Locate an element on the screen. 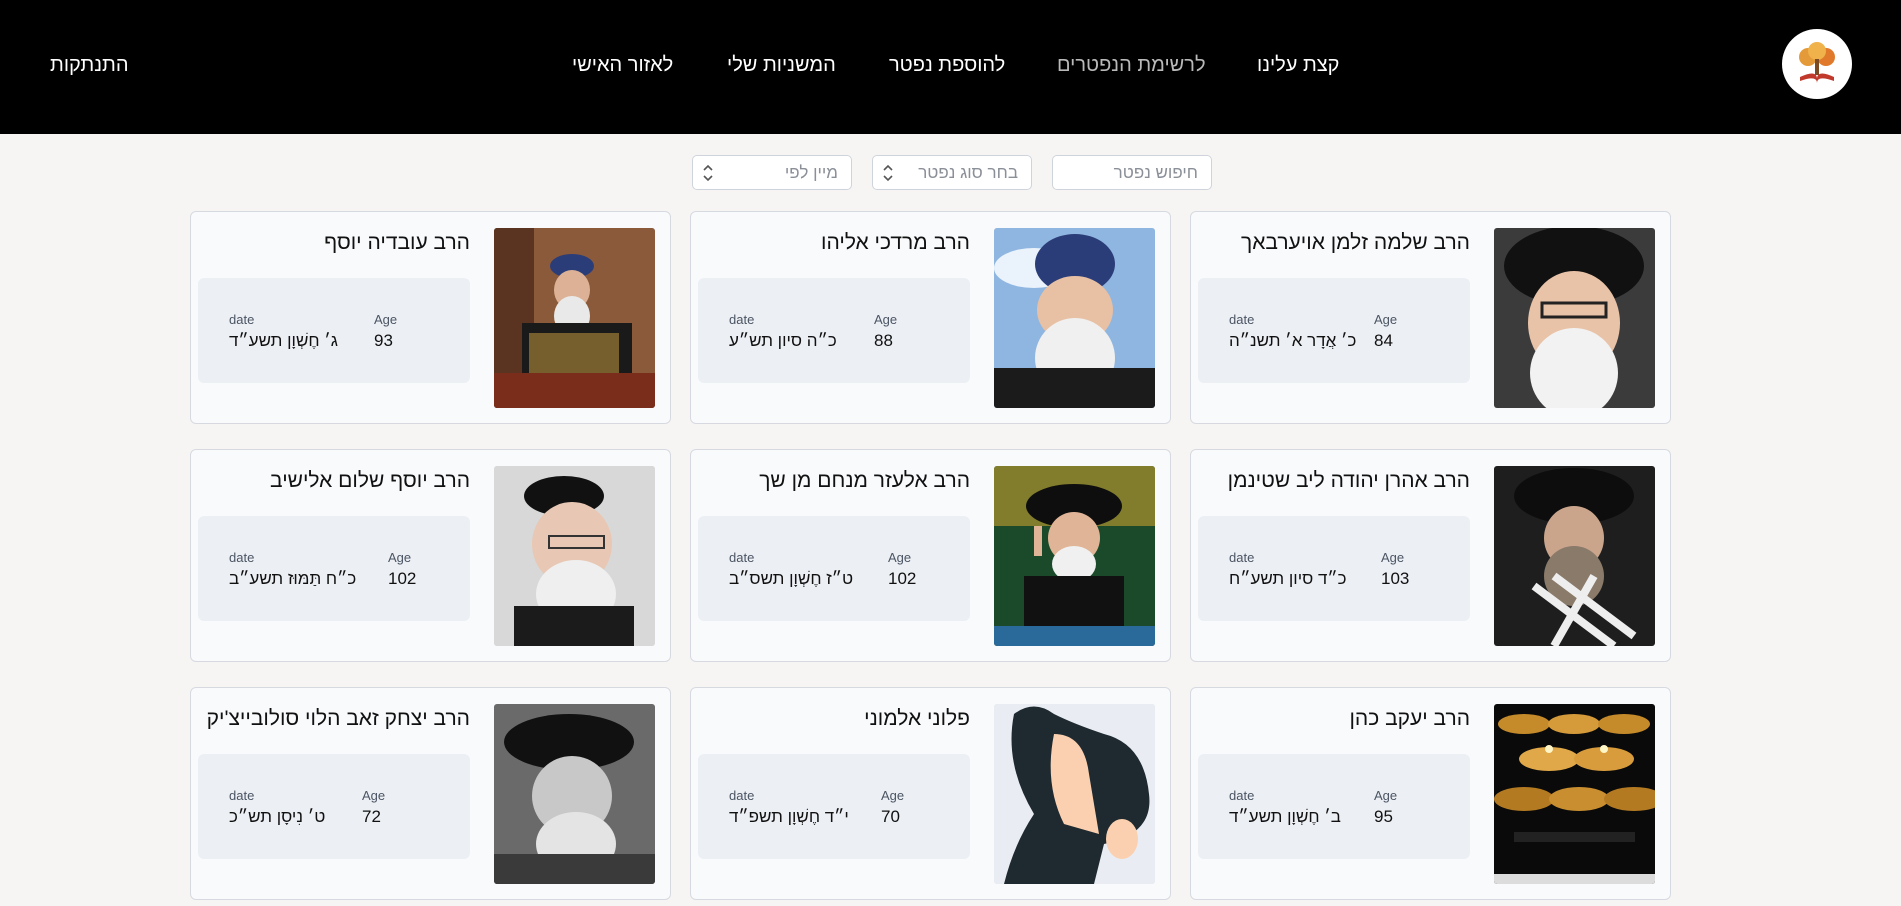 The height and width of the screenshot is (906, 1901). portrait-tallit is located at coordinates (1574, 556).